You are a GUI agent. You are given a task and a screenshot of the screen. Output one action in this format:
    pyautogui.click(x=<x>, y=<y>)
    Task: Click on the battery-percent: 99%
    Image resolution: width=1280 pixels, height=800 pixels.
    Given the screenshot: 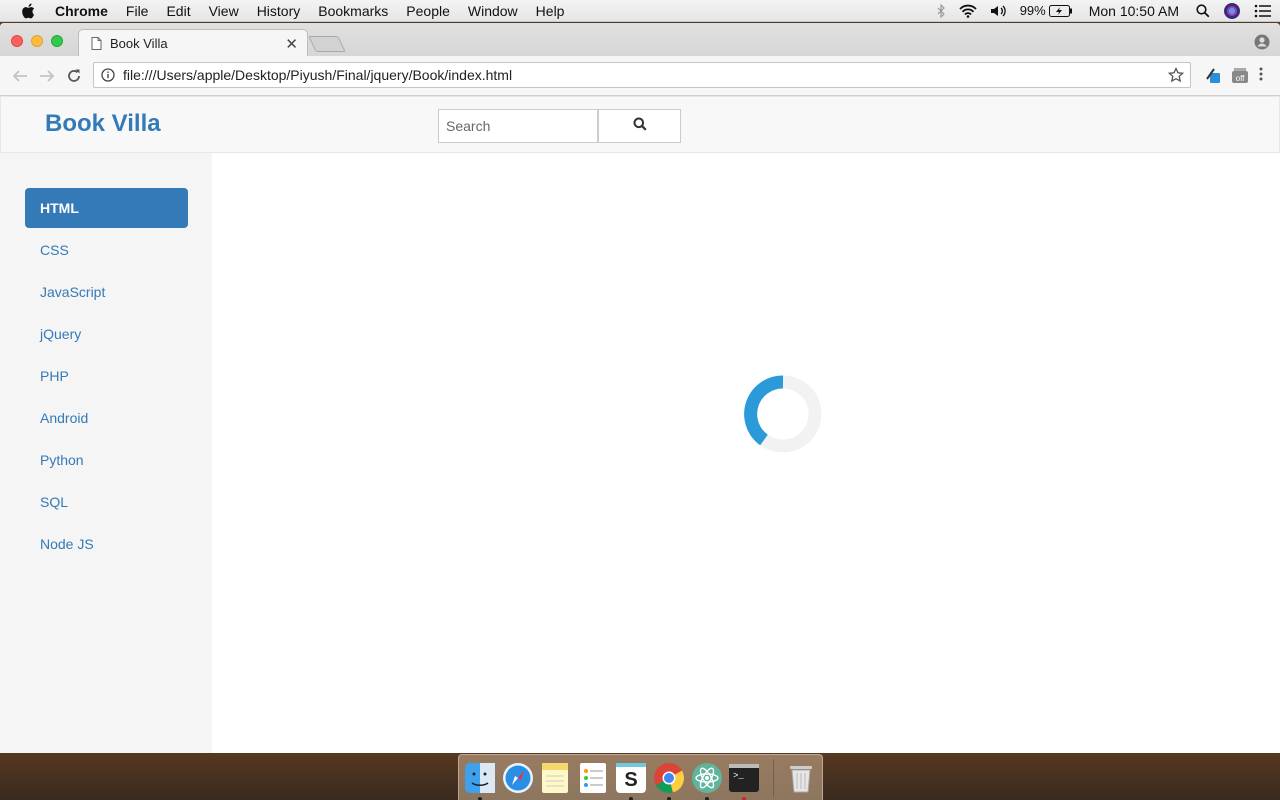 What is the action you would take?
    pyautogui.click(x=1033, y=10)
    